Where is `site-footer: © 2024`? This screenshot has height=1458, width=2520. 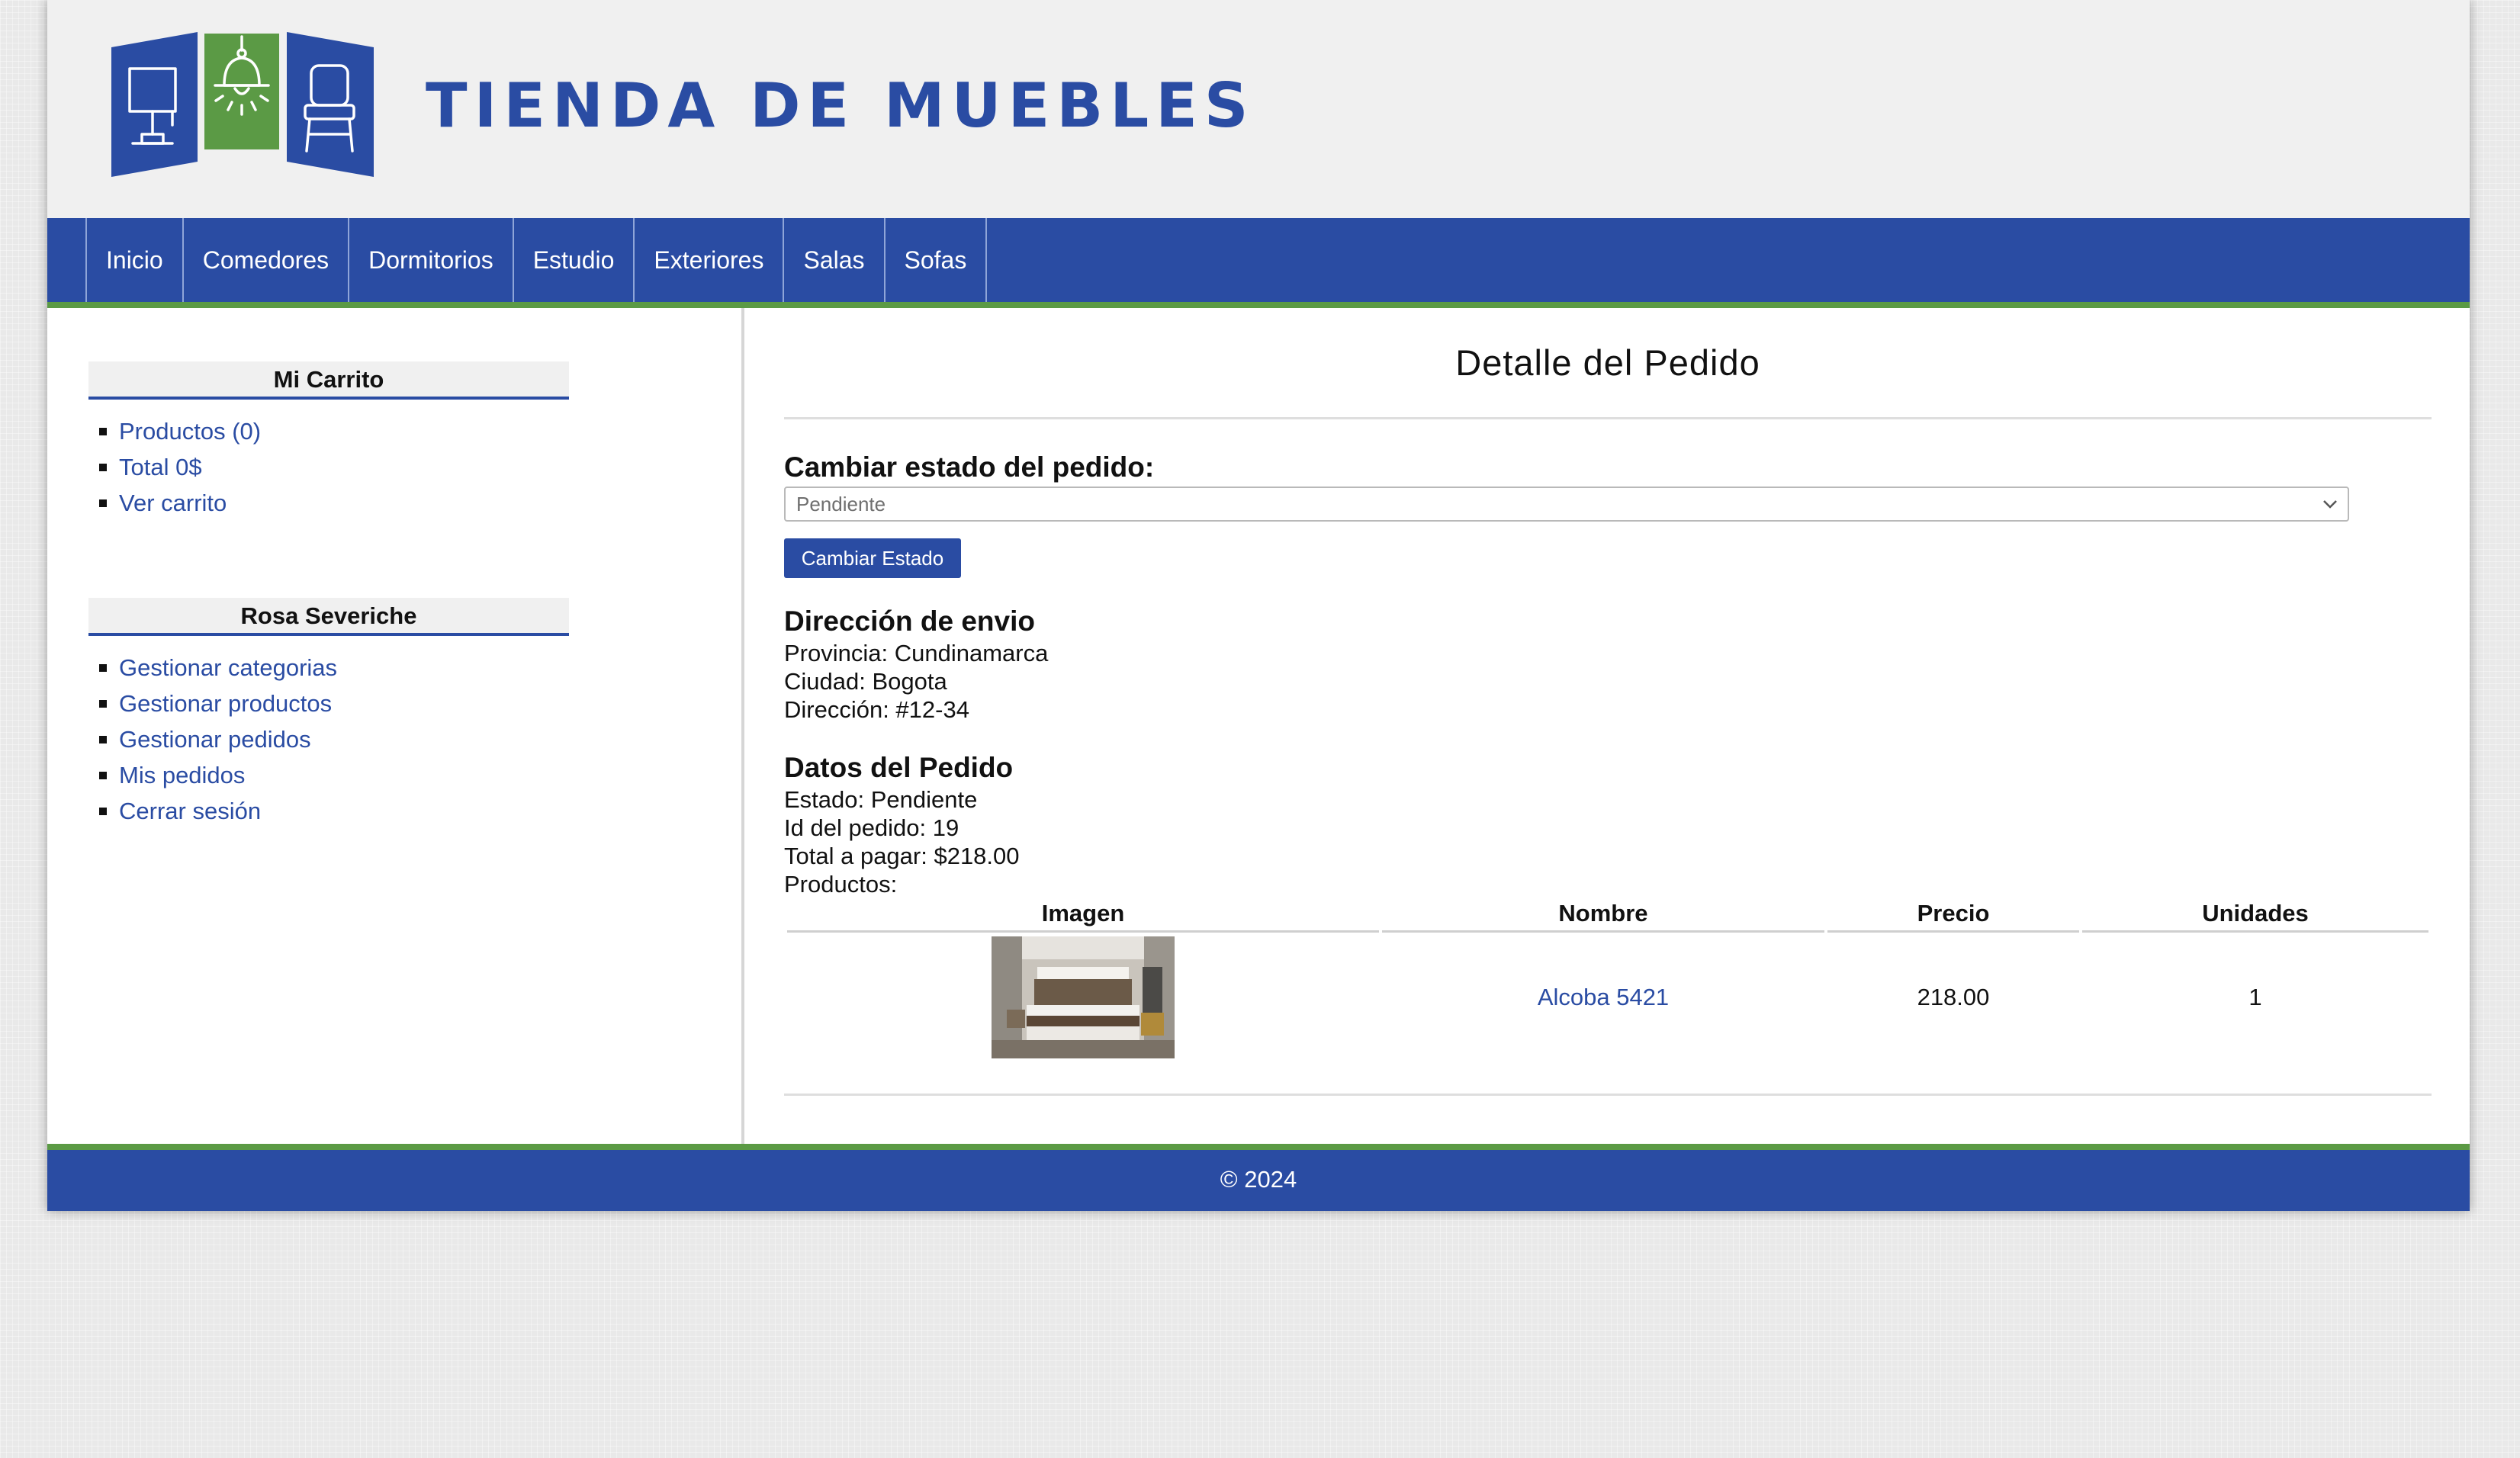 site-footer: © 2024 is located at coordinates (1258, 1177).